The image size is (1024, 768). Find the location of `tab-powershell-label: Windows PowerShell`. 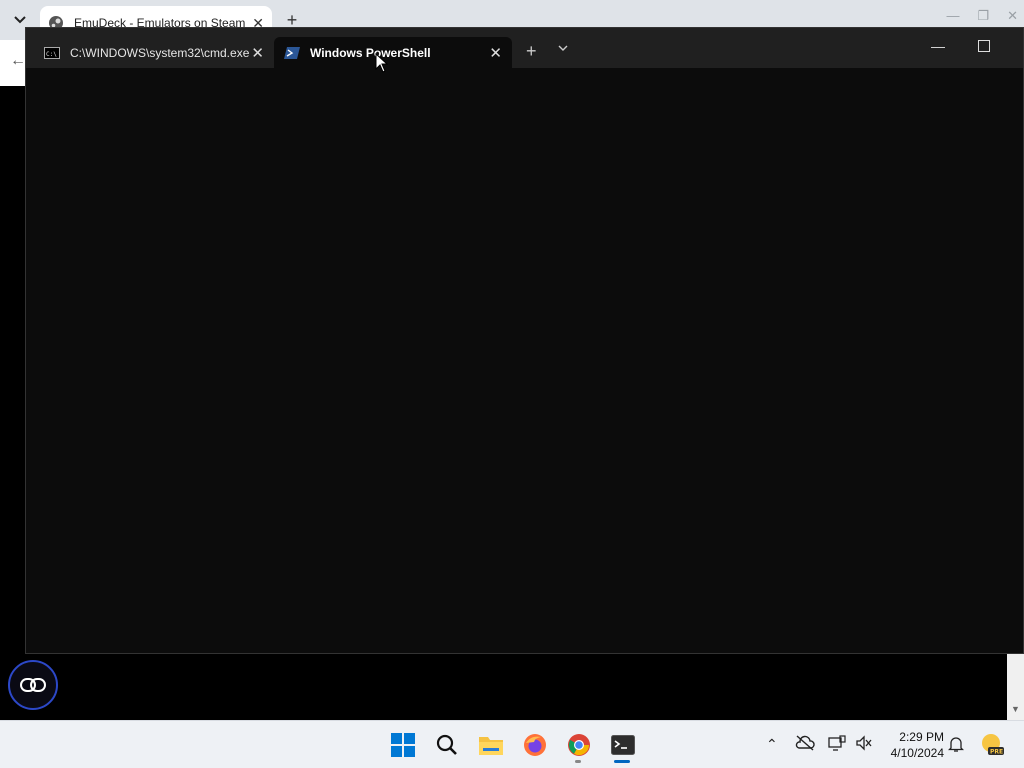

tab-powershell-label: Windows PowerShell is located at coordinates (370, 52).